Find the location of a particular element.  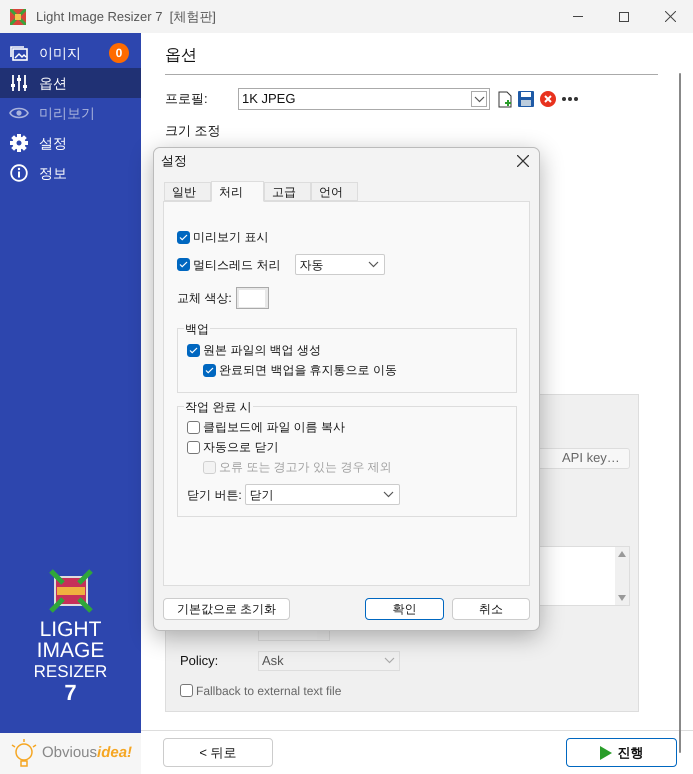

checkbox-label: 멀티스레드 처리 is located at coordinates (236, 265).